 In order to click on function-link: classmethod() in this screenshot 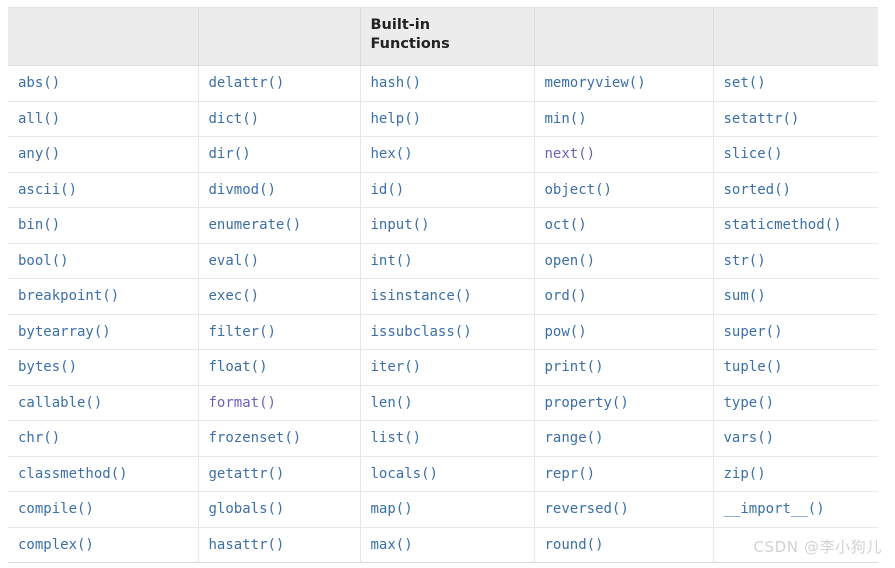, I will do `click(73, 474)`.